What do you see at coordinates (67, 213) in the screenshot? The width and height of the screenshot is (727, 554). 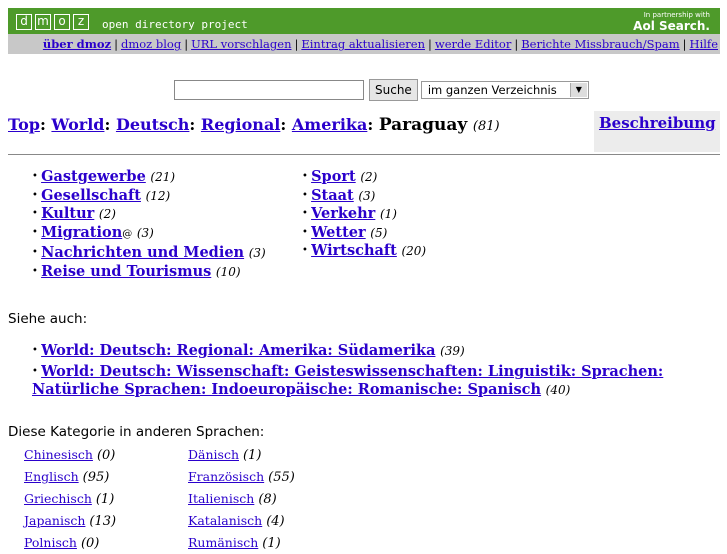 I see `category-link: Kultur` at bounding box center [67, 213].